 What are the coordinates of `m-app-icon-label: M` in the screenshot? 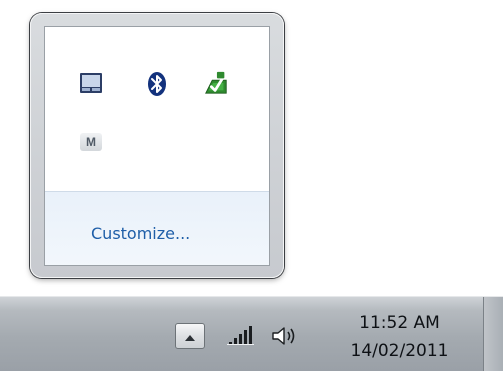 It's located at (91, 142).